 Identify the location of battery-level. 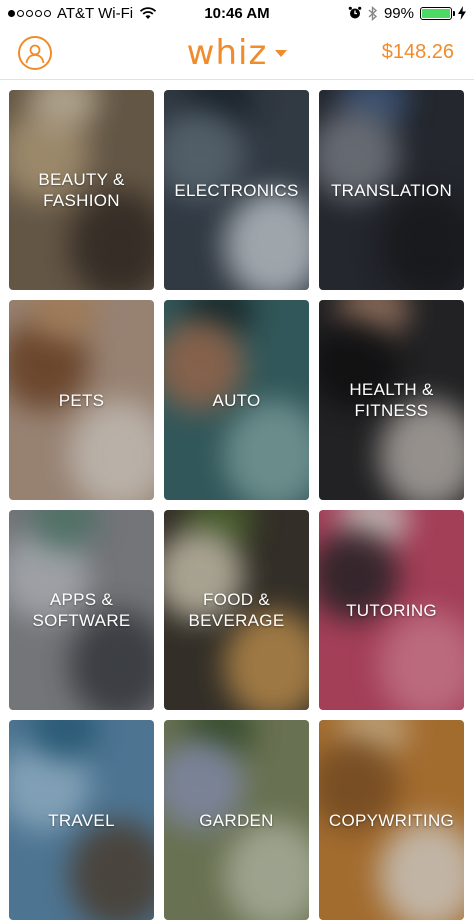
(436, 13).